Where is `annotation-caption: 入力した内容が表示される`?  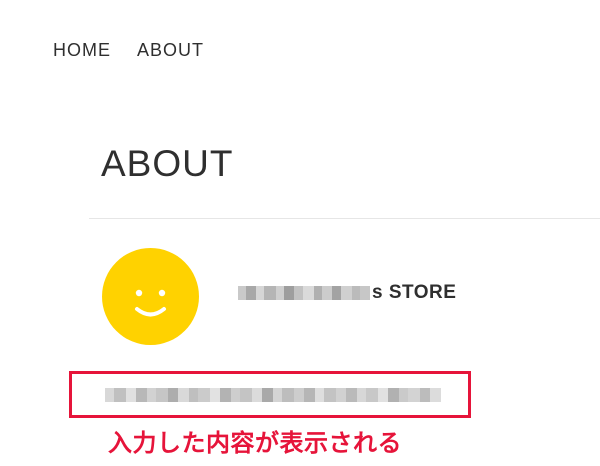
annotation-caption: 入力した内容が表示される is located at coordinates (255, 443).